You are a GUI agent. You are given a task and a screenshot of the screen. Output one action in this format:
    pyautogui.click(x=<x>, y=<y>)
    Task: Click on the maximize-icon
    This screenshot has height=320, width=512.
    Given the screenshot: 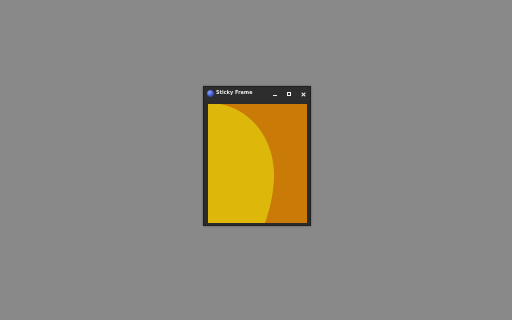 What is the action you would take?
    pyautogui.click(x=289, y=94)
    